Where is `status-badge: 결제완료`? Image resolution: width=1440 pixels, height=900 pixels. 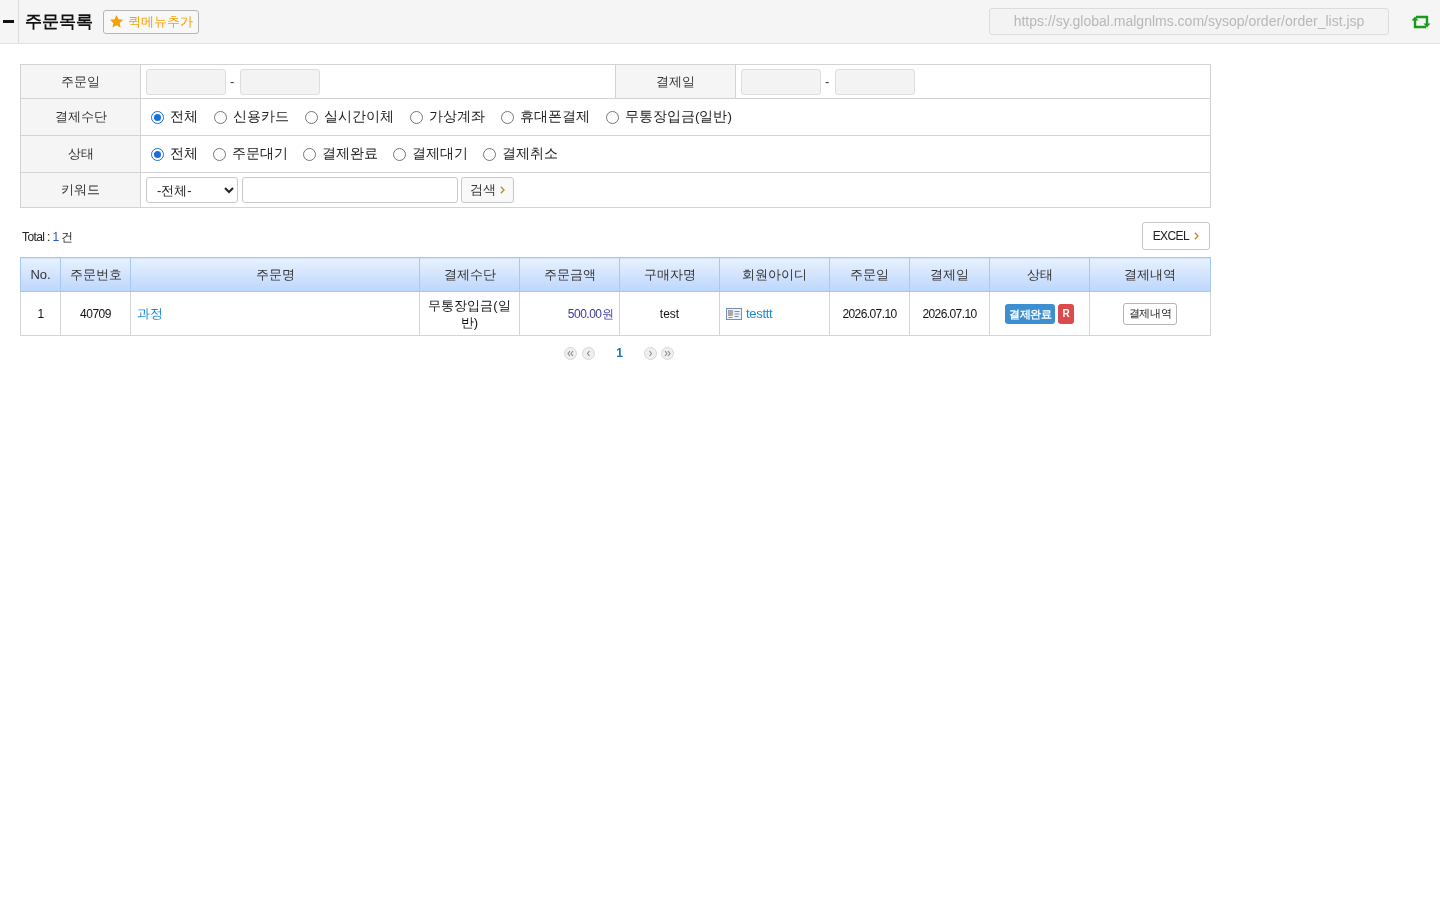
status-badge: 결제완료 is located at coordinates (1030, 313).